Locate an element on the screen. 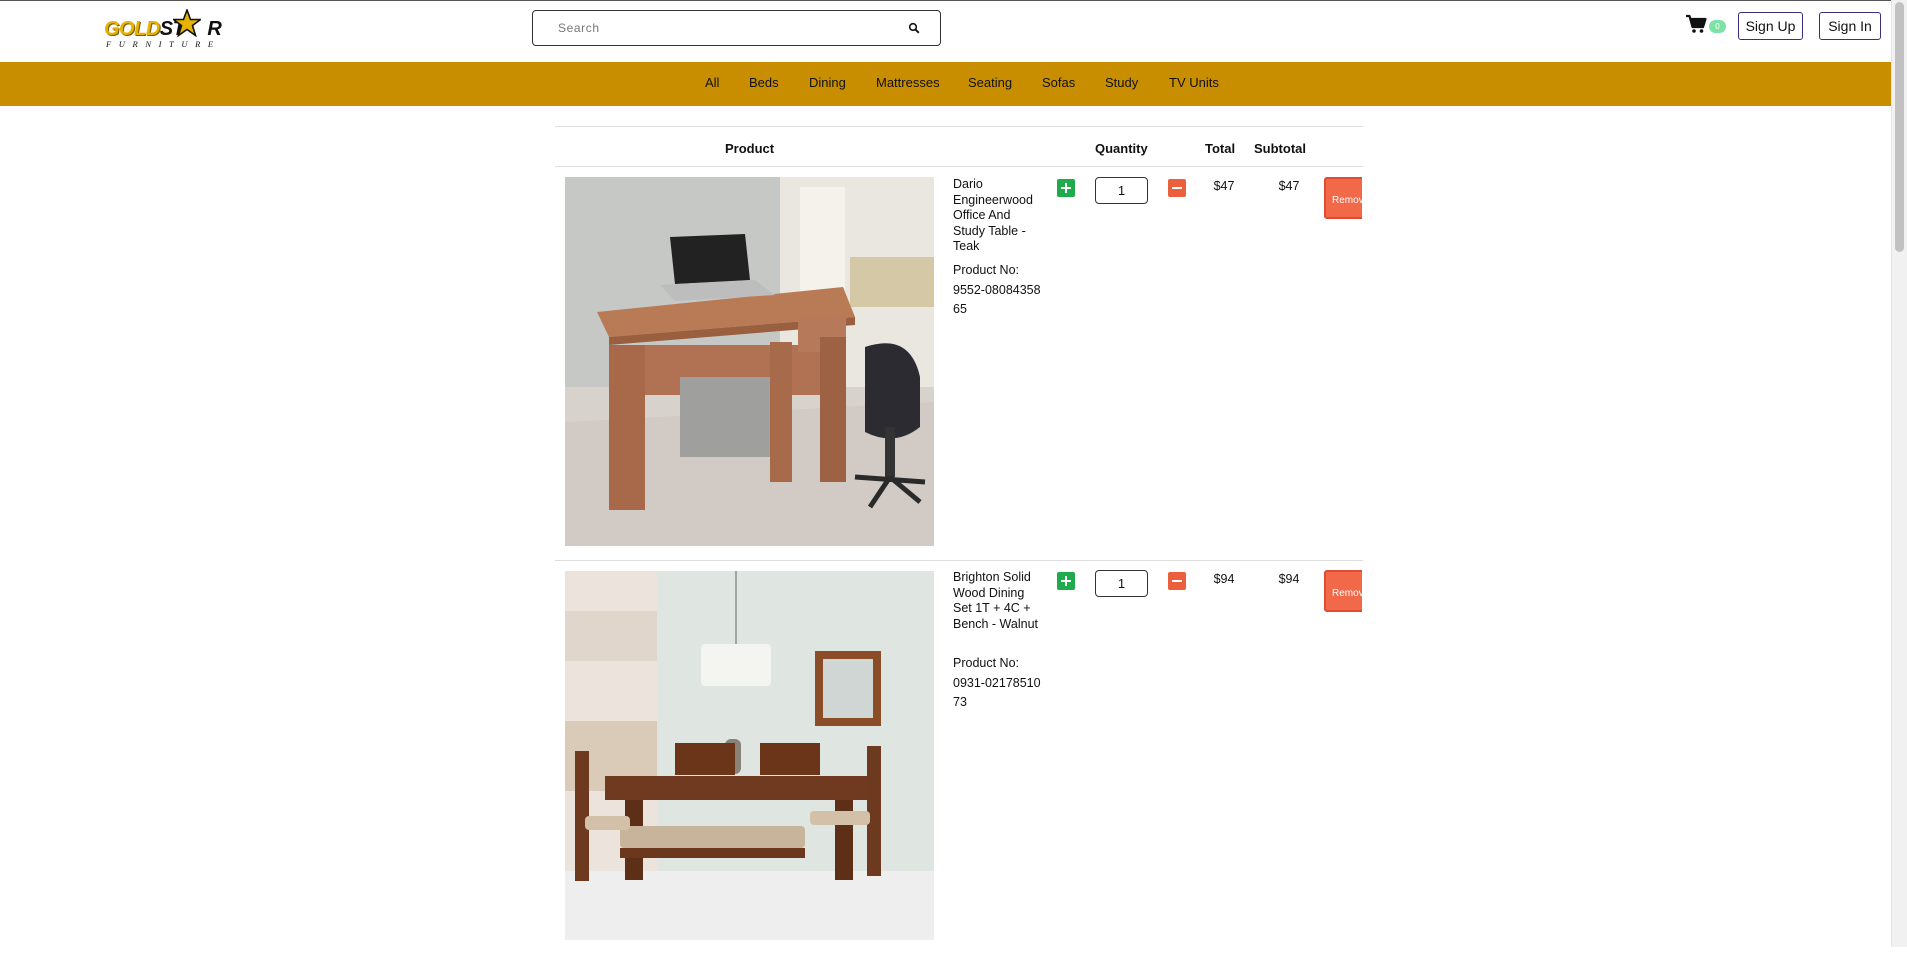  study-table-photo is located at coordinates (749, 361).